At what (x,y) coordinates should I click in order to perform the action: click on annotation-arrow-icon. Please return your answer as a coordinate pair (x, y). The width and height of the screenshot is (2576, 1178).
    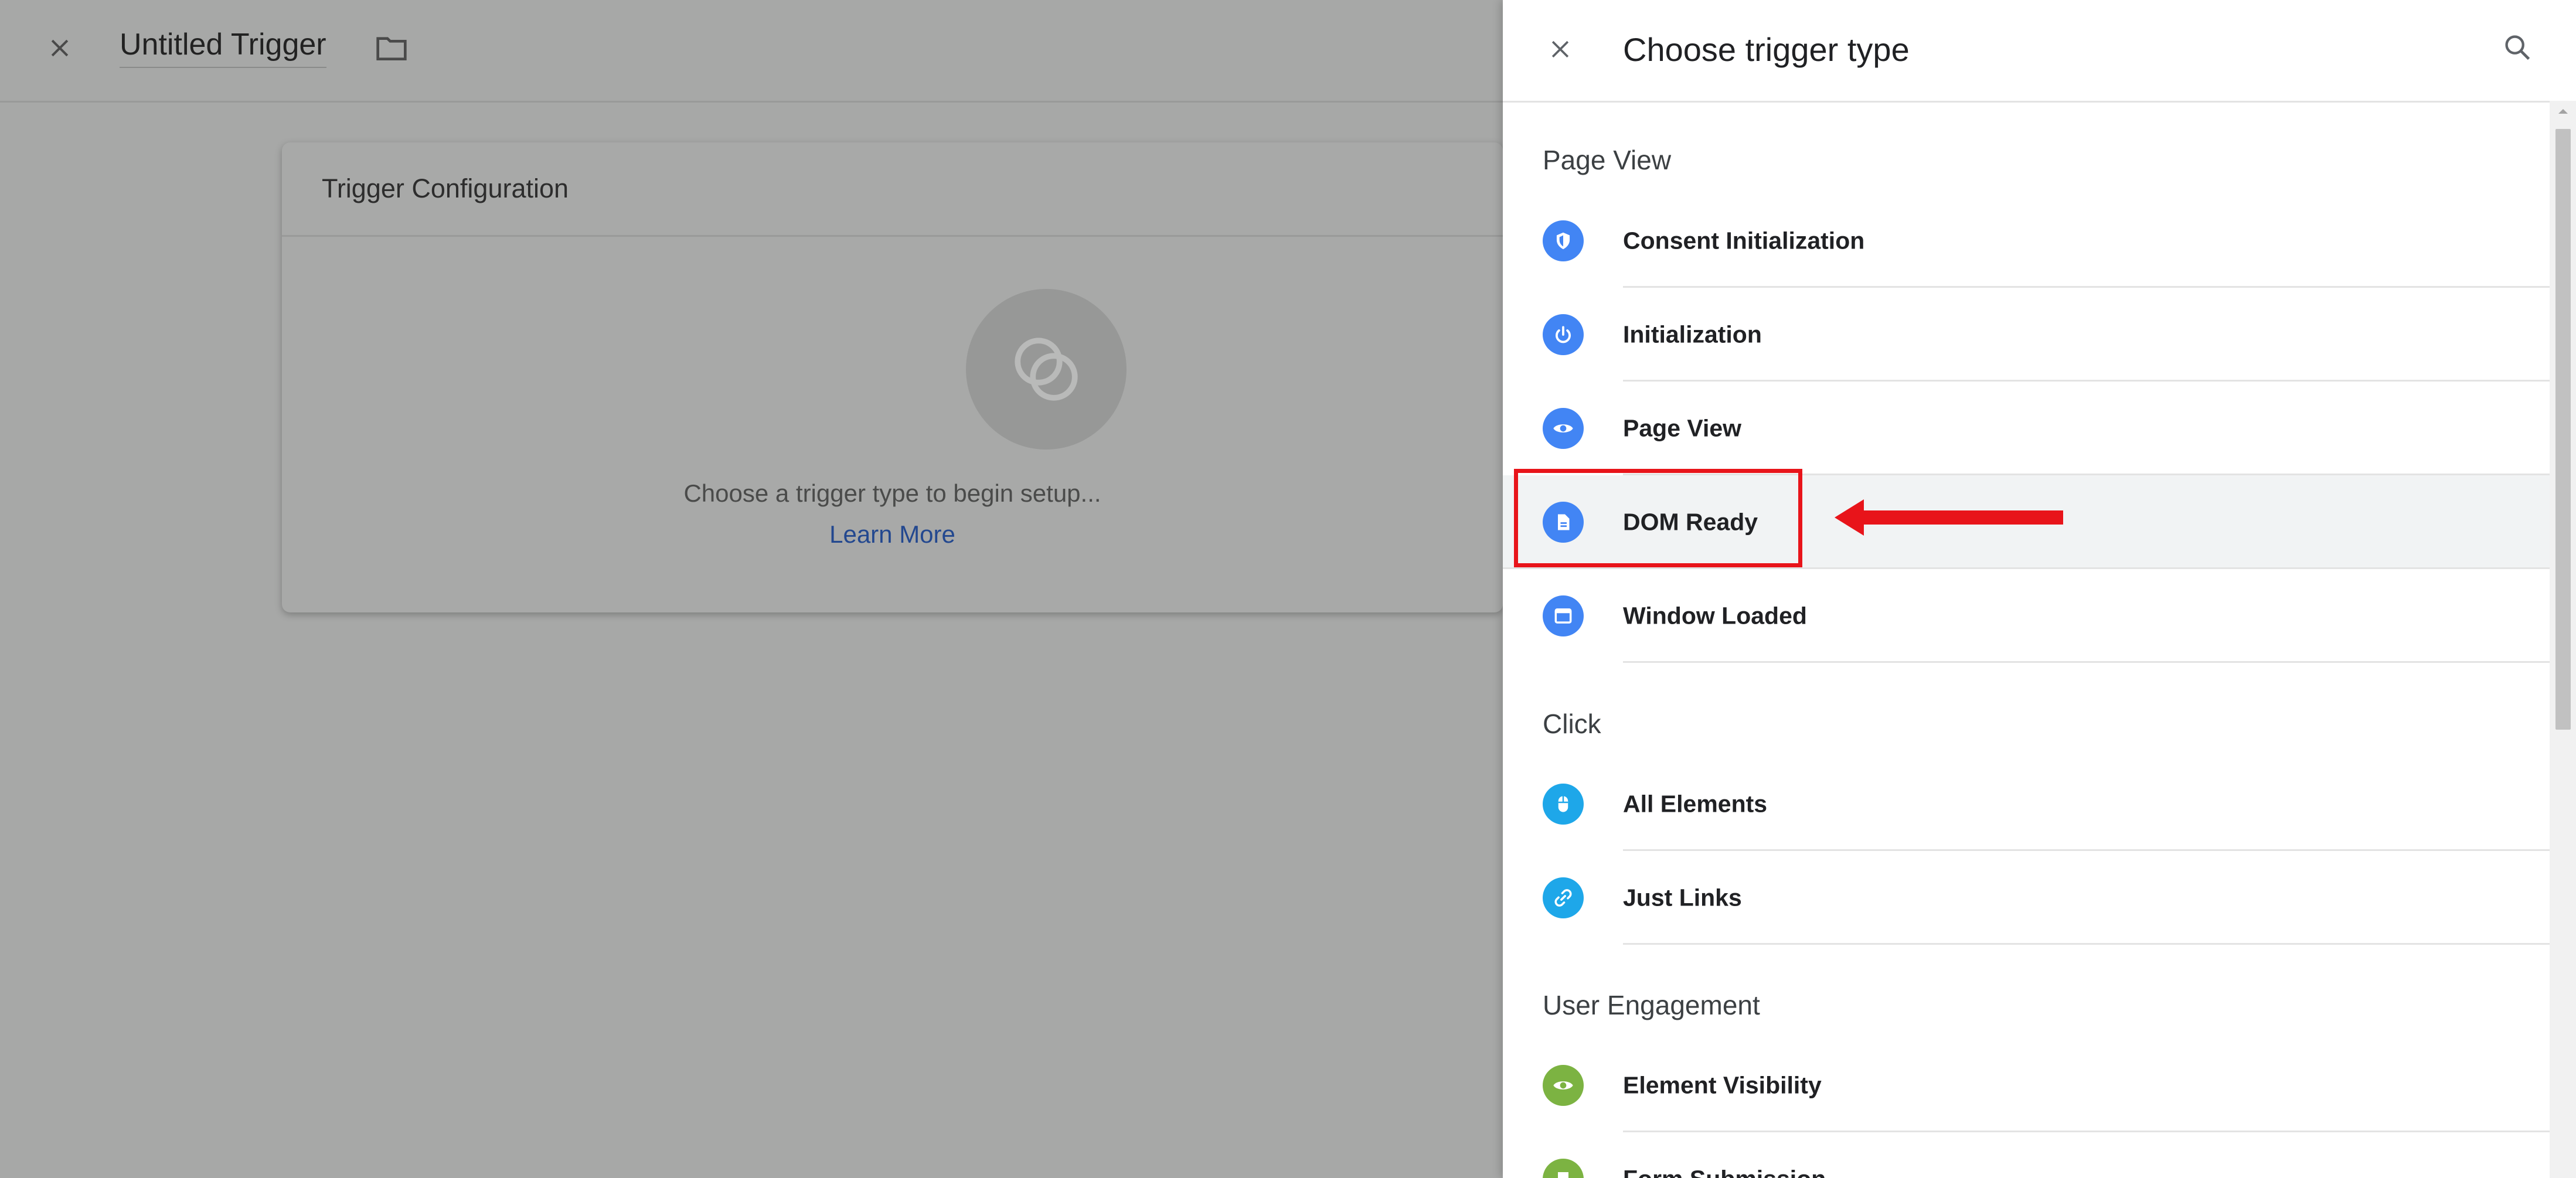
    Looking at the image, I should click on (1949, 517).